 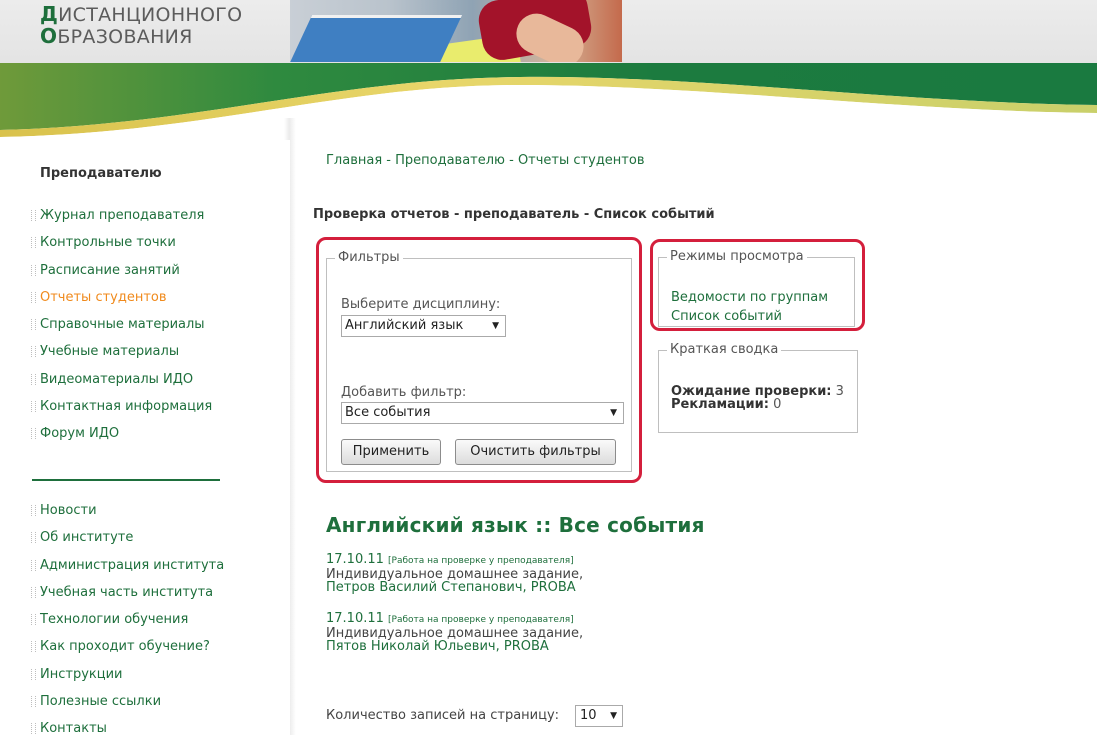 What do you see at coordinates (454, 646) in the screenshot?
I see `event-student-link: Пятов Николай Юльевич, PROBA` at bounding box center [454, 646].